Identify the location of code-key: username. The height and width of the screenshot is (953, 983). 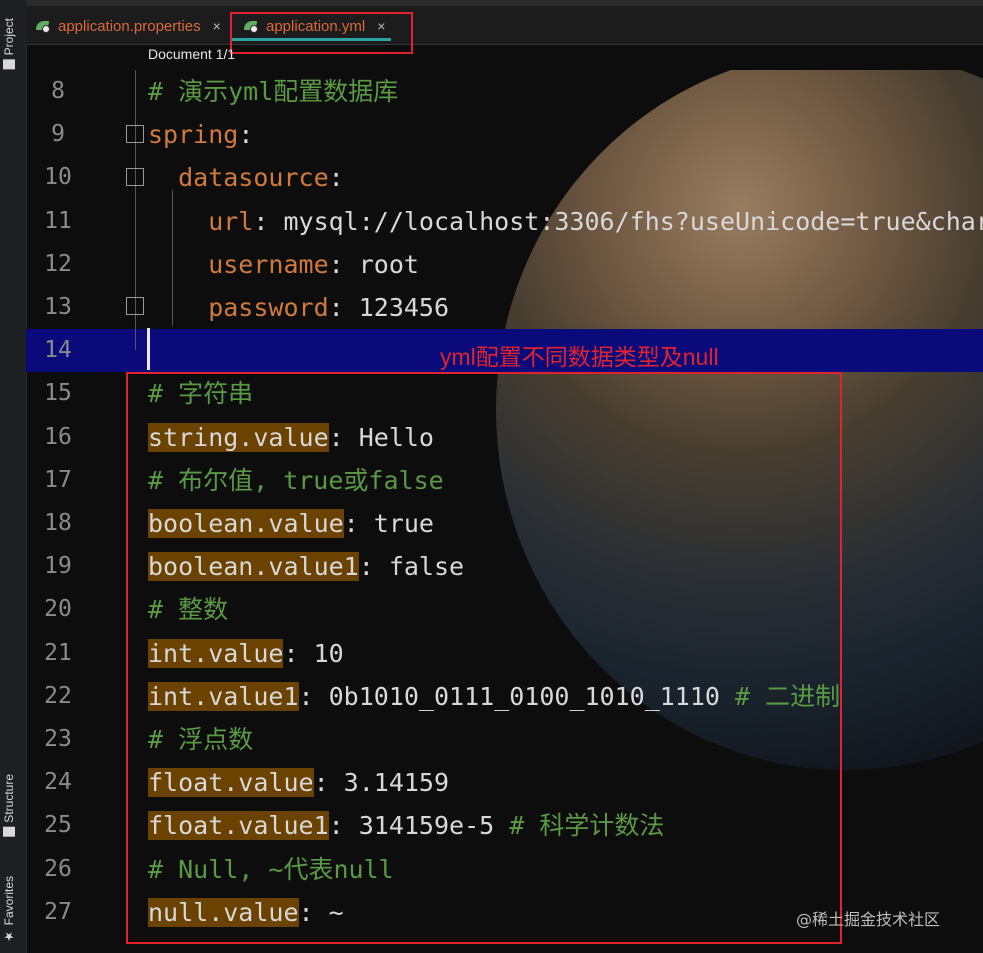
(238, 264).